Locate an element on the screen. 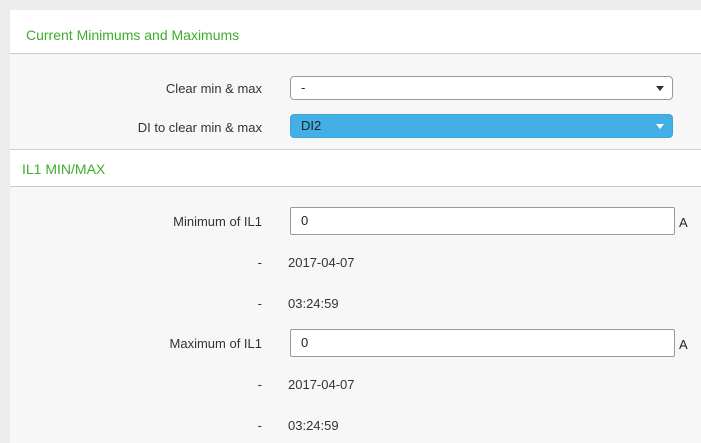  minimum-unit: A is located at coordinates (683, 222).